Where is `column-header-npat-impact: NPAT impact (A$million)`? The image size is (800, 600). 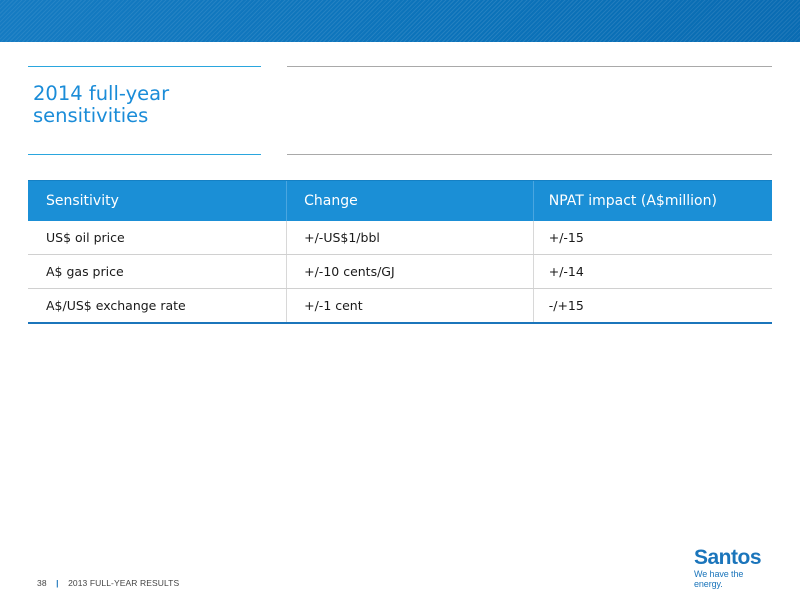
column-header-npat-impact: NPAT impact (A$million) is located at coordinates (652, 200).